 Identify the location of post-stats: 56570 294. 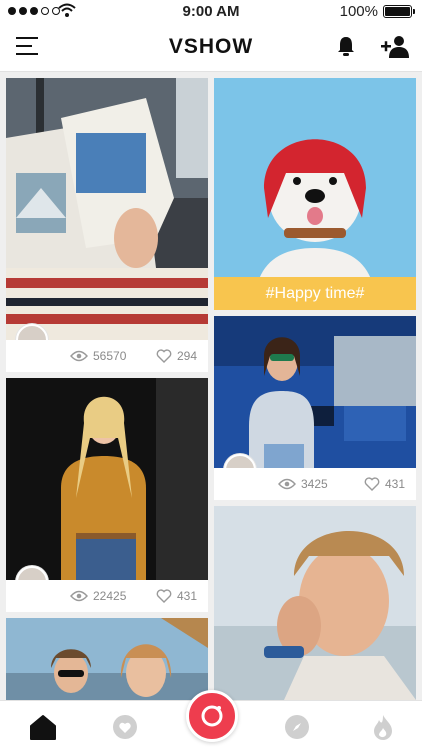
(107, 356).